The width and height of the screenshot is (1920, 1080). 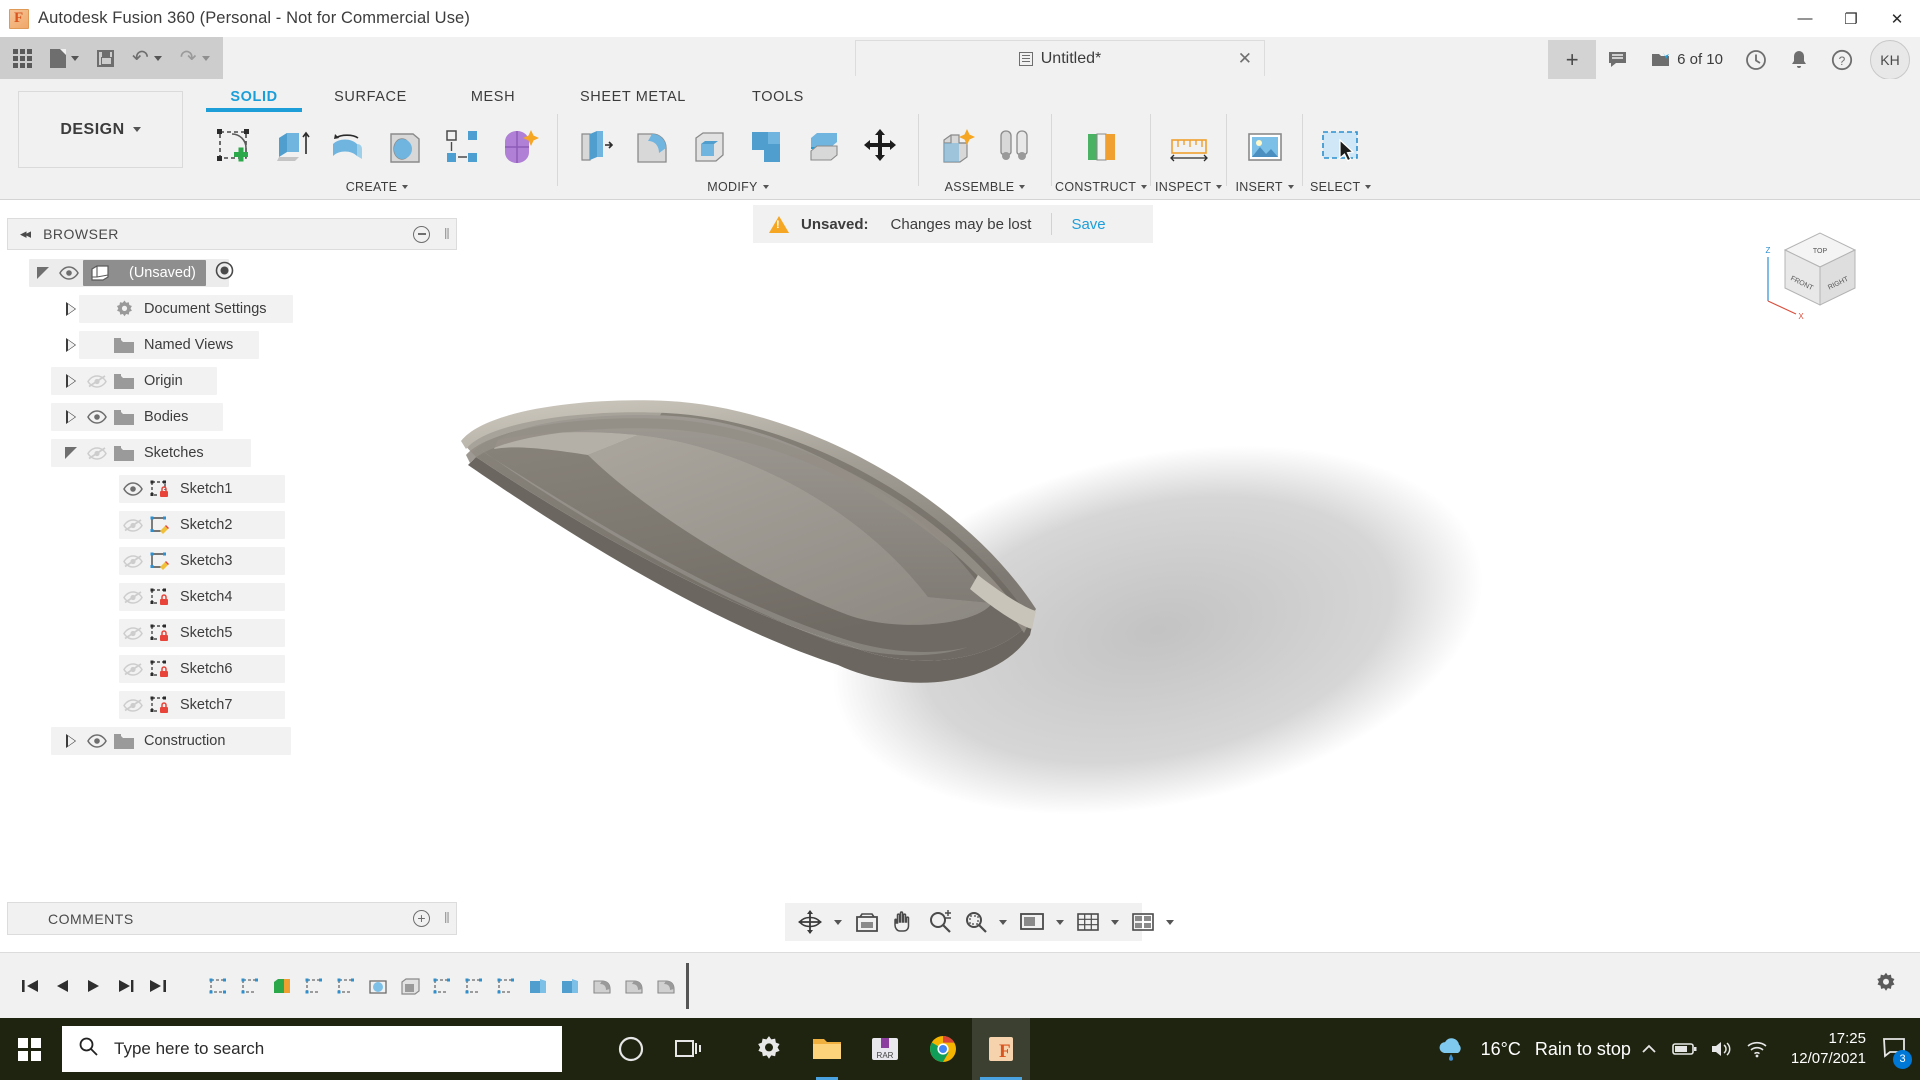 I want to click on browser-minimize-icon, so click(x=421, y=234).